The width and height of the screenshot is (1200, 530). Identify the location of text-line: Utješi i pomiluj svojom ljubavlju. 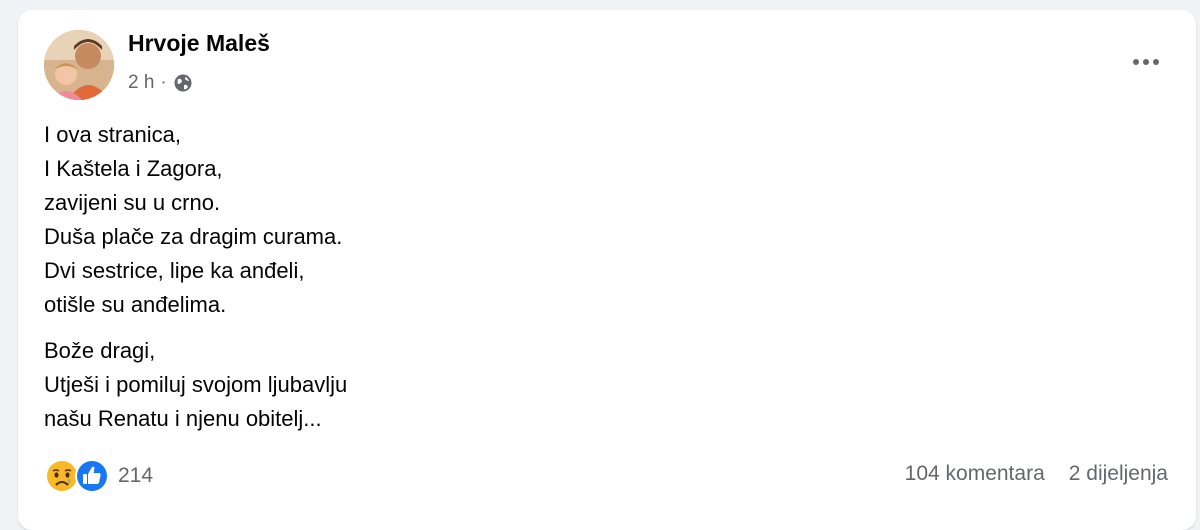
(196, 384).